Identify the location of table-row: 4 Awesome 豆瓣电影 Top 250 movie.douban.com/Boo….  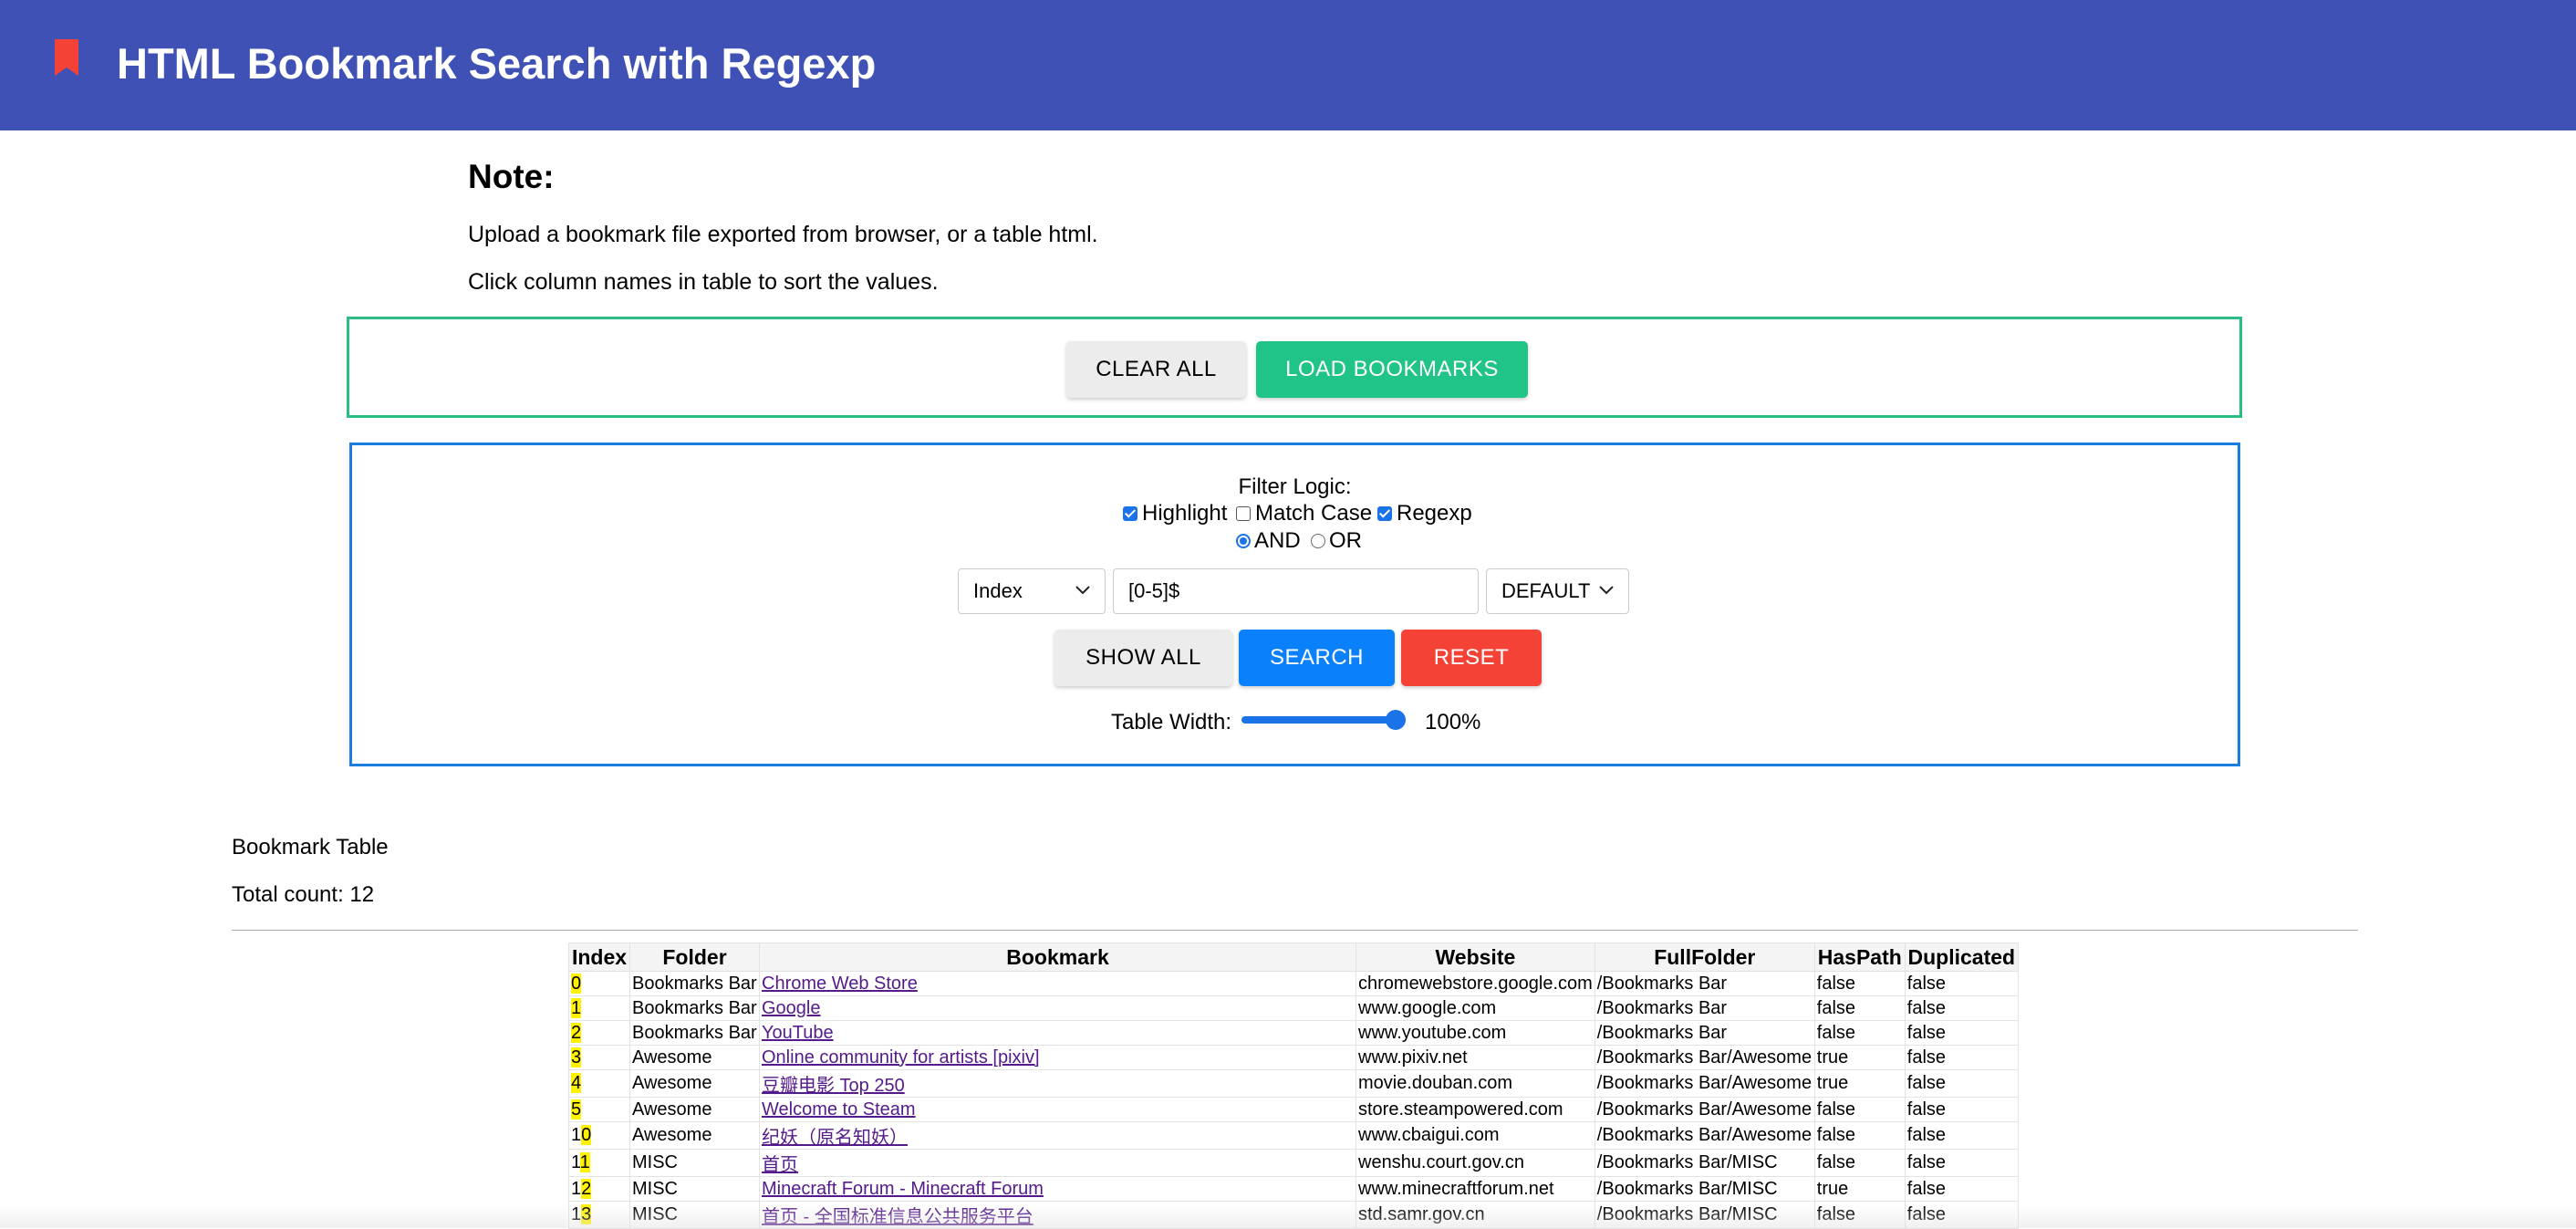
(1293, 1083).